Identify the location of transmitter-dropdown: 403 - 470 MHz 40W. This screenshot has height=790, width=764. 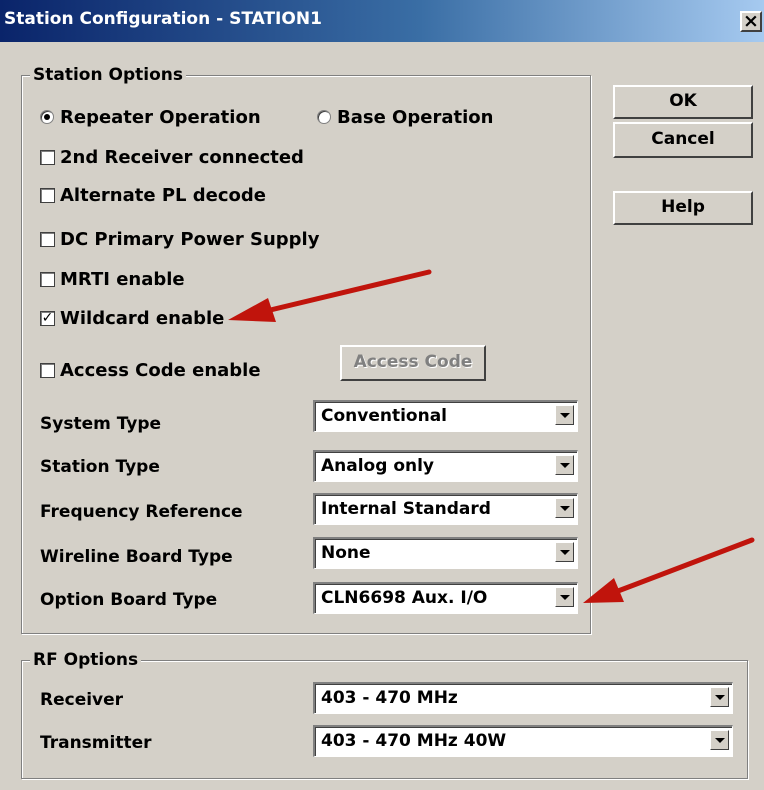
(523, 741).